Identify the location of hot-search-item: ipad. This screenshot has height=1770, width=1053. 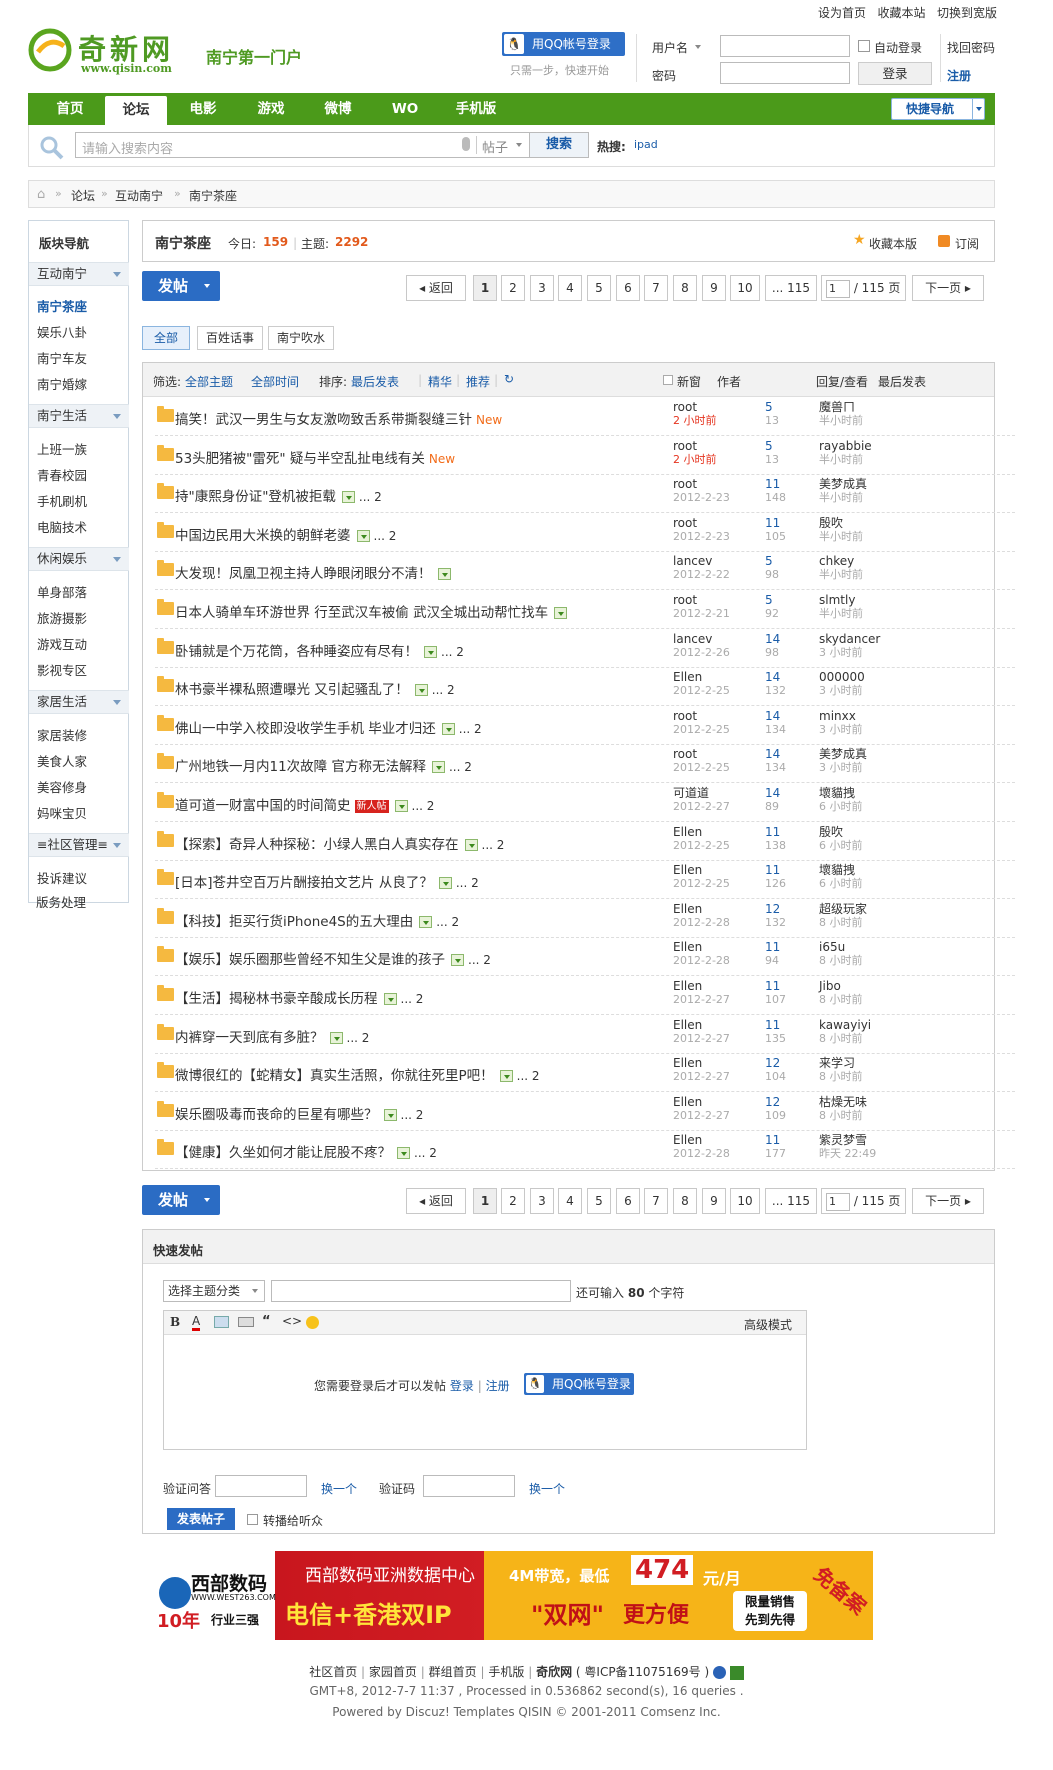
(646, 144).